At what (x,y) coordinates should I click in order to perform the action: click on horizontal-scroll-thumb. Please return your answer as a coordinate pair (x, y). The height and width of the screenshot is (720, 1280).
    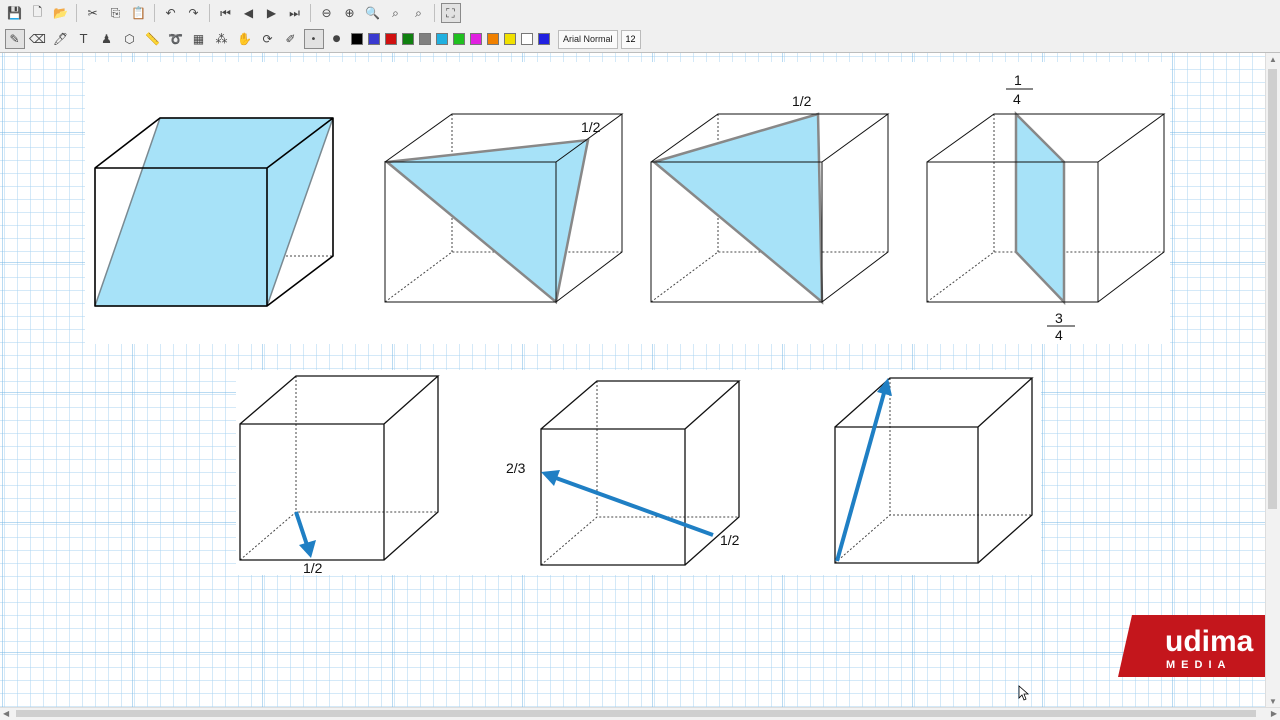
    Looking at the image, I should click on (636, 713).